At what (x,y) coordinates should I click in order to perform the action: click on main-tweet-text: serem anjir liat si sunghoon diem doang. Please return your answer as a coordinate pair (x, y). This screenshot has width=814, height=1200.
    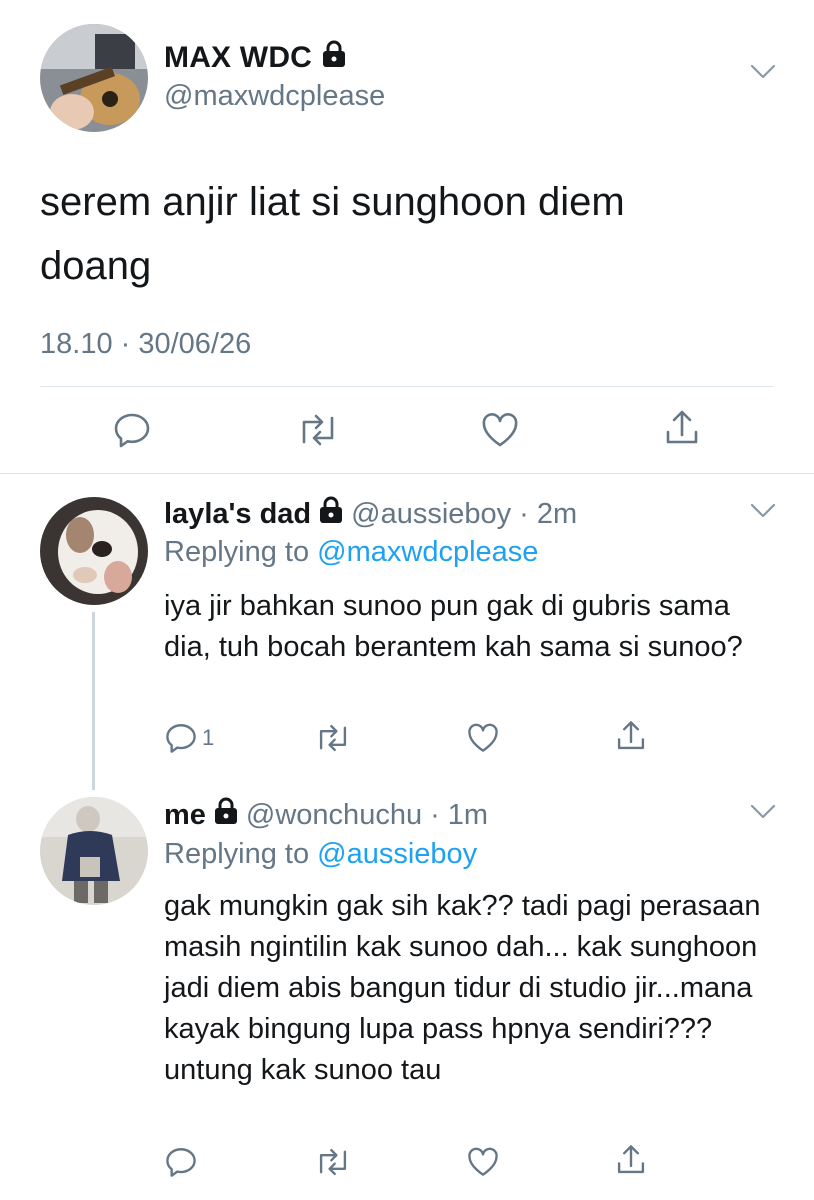
    Looking at the image, I should click on (332, 234).